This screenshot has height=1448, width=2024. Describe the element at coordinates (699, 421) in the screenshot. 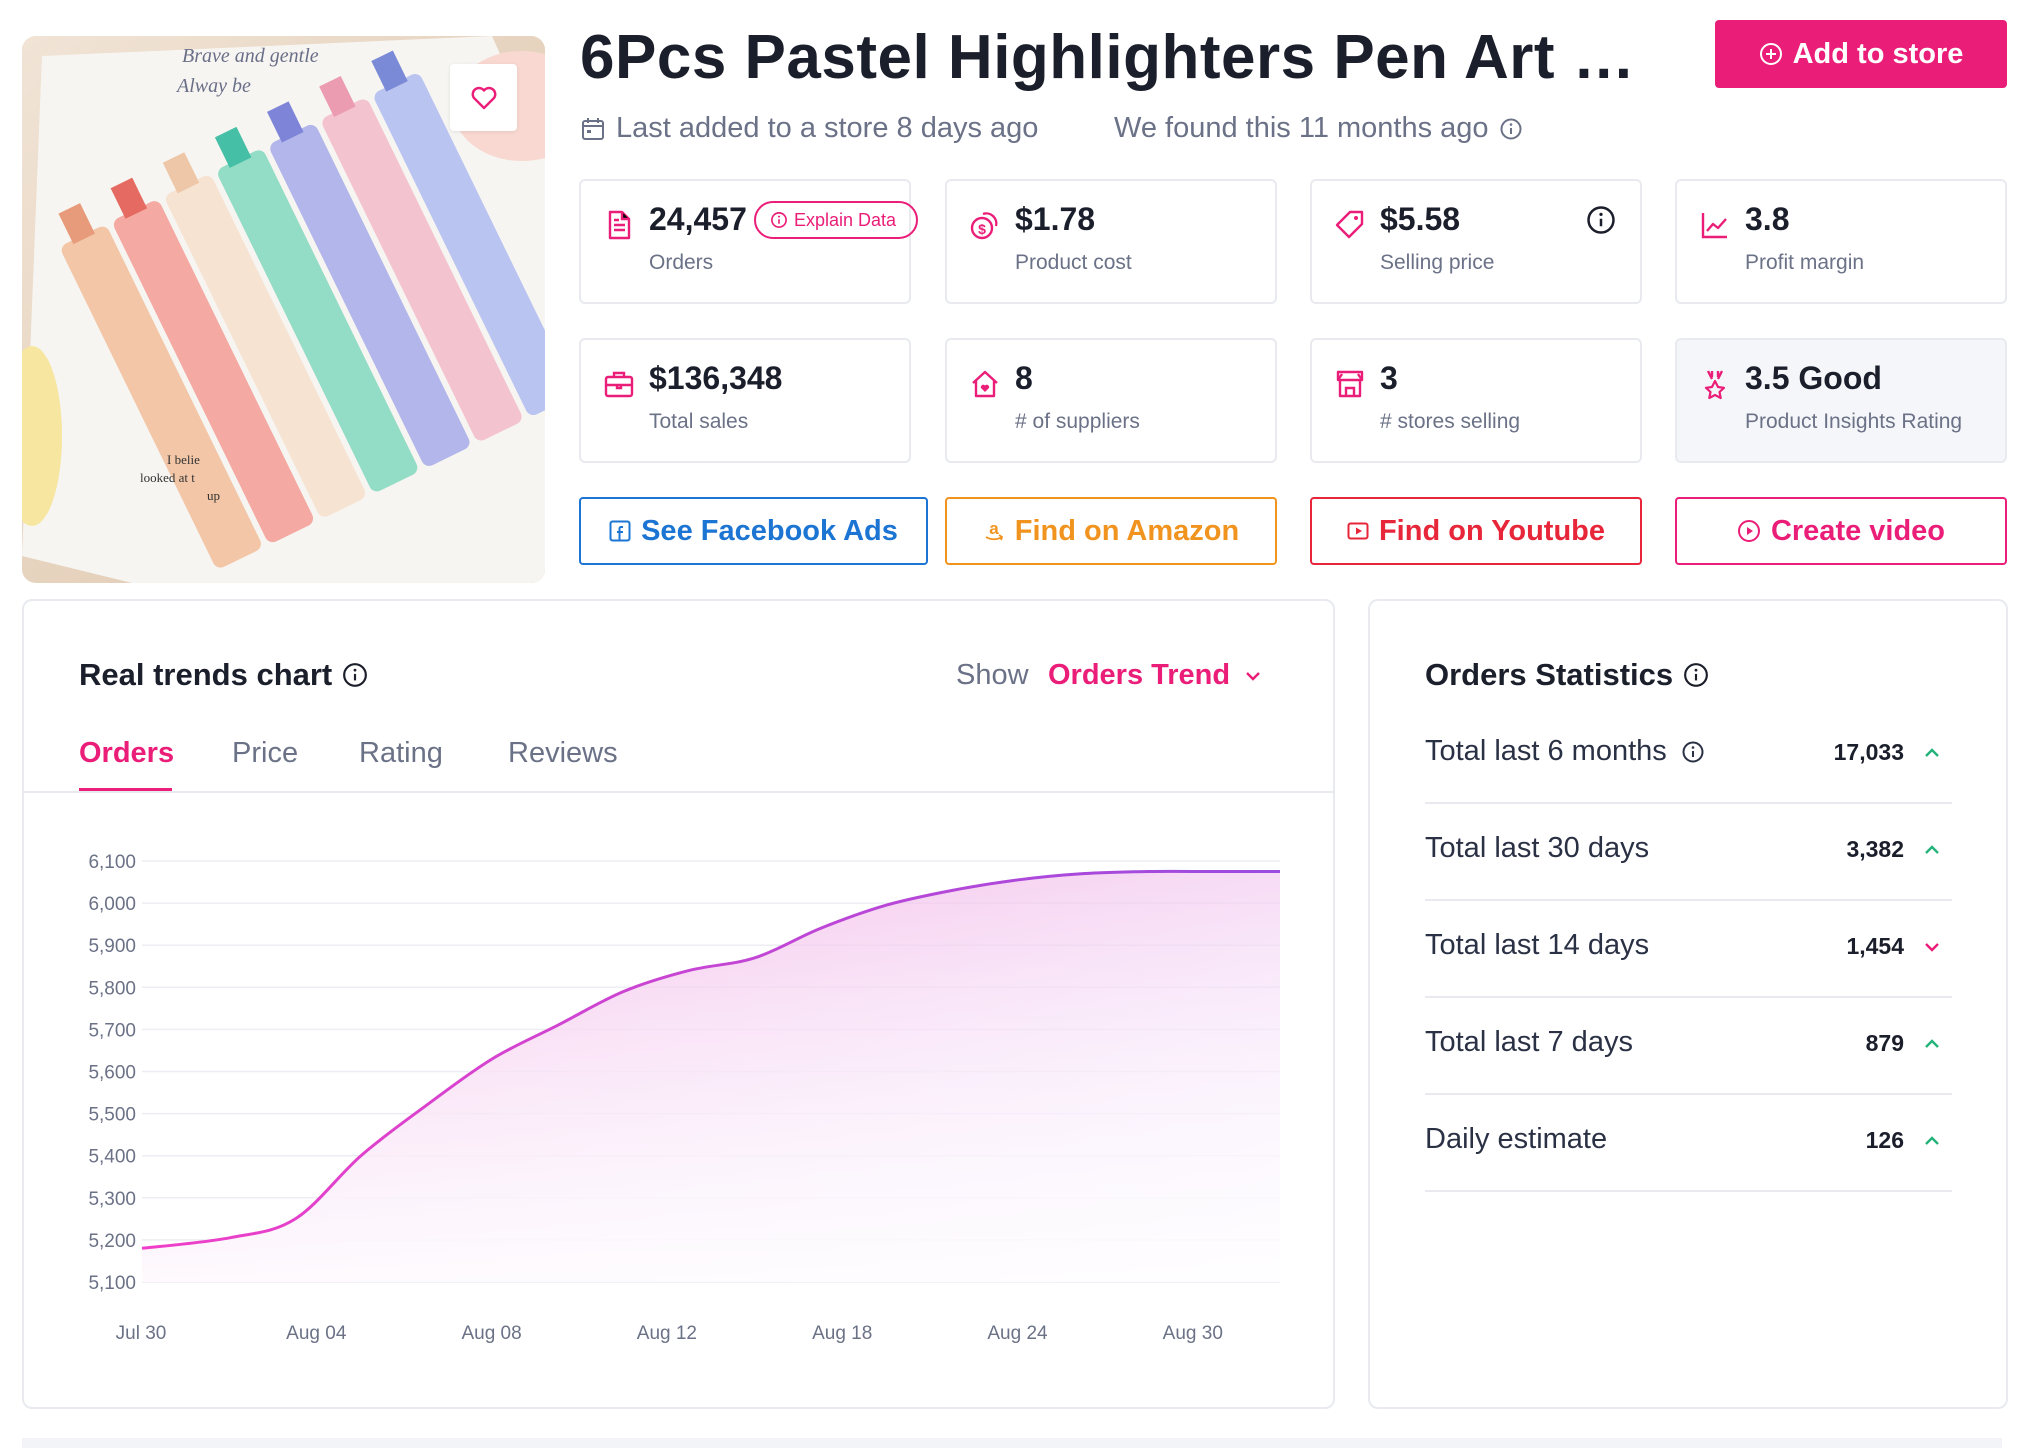

I see `total-sales-label: Total sales` at that location.